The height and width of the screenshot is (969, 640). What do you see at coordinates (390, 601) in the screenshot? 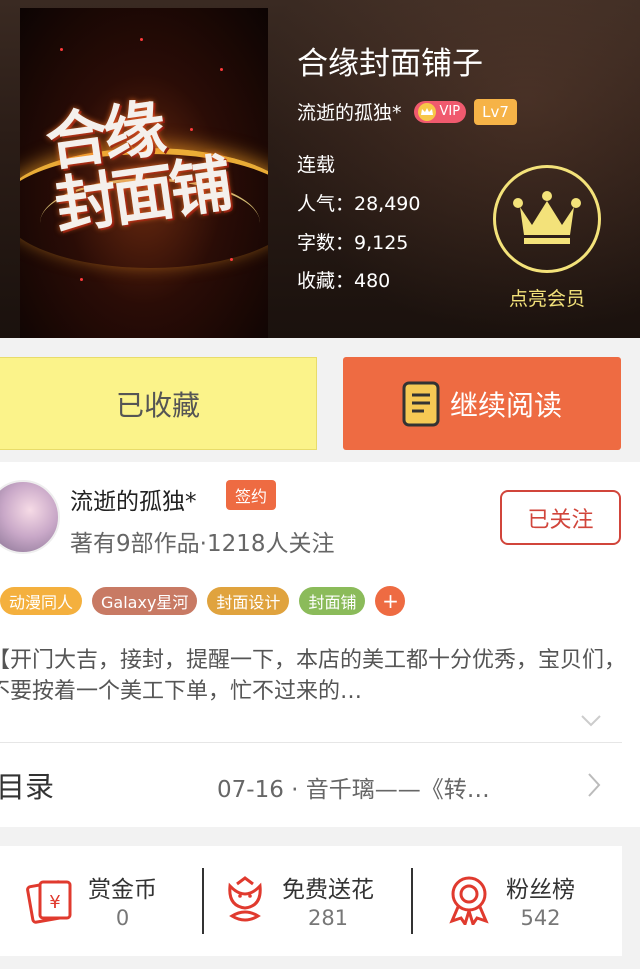
I see `add-tag-button: +` at bounding box center [390, 601].